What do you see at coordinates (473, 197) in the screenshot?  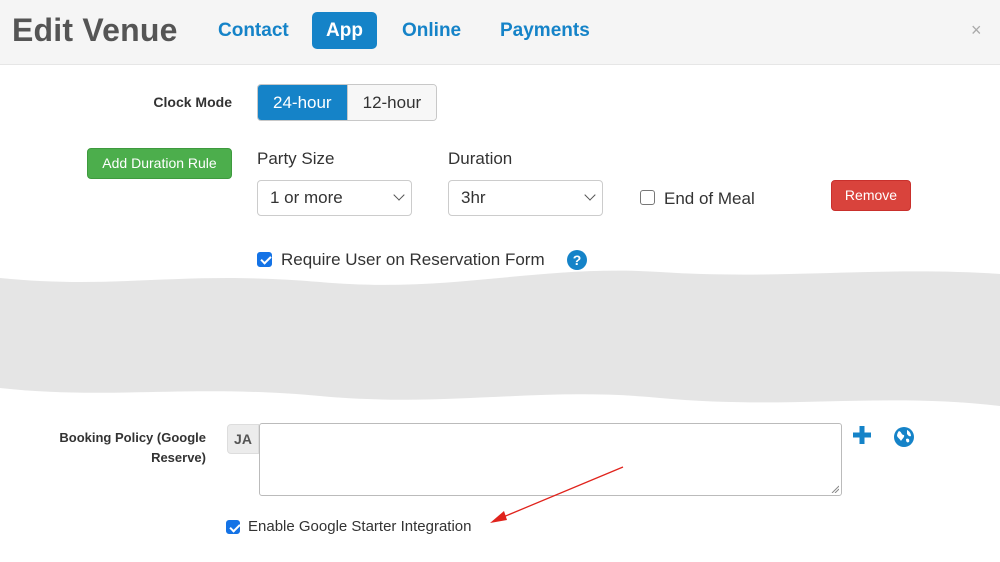 I see `duration-value: 3hr` at bounding box center [473, 197].